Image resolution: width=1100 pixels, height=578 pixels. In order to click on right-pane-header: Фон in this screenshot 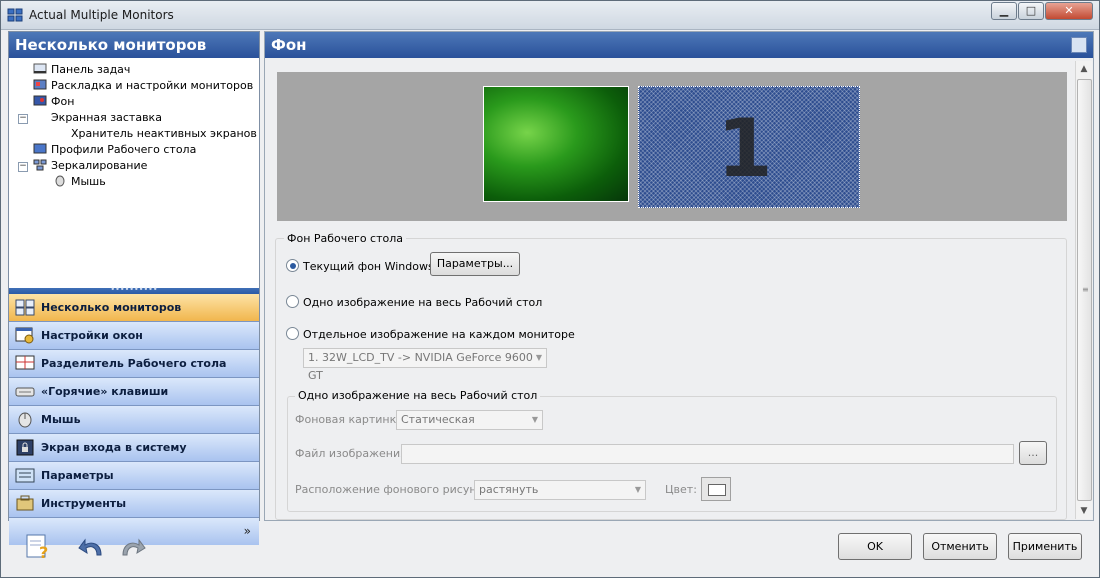, I will do `click(679, 45)`.